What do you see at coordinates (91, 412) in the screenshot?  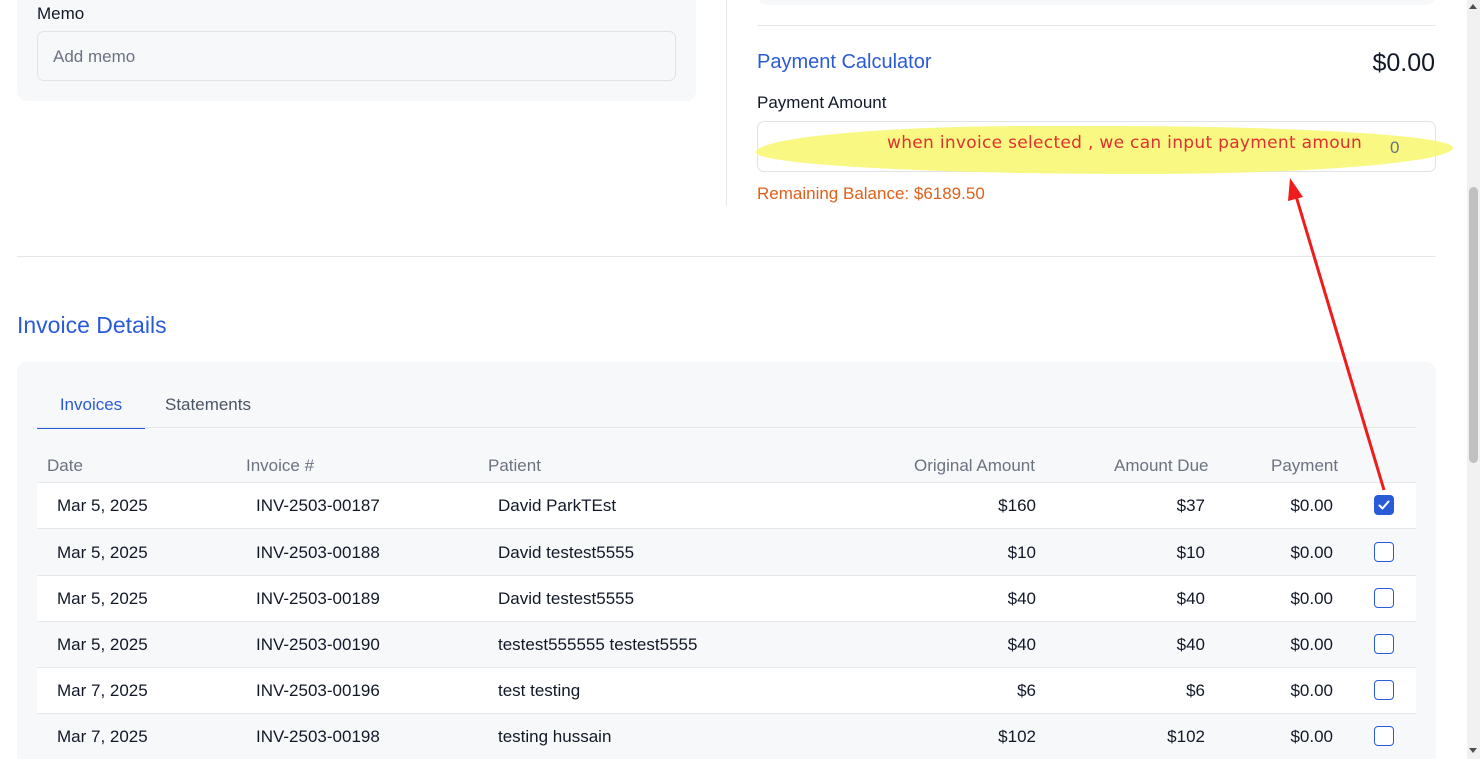 I see `tab-invoices: Invoices` at bounding box center [91, 412].